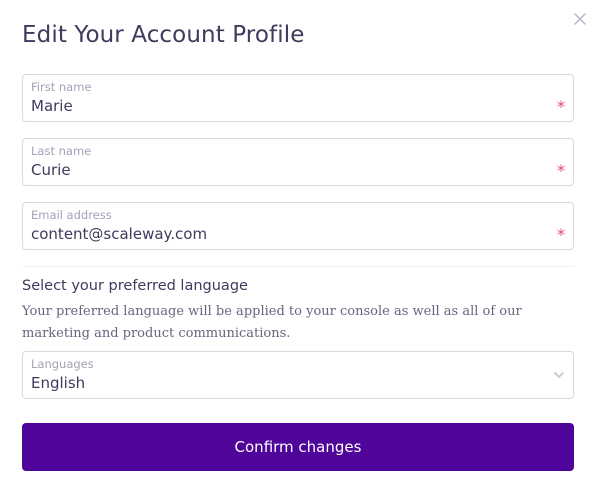  Describe the element at coordinates (71, 215) in the screenshot. I see `email-label: Email address` at that location.